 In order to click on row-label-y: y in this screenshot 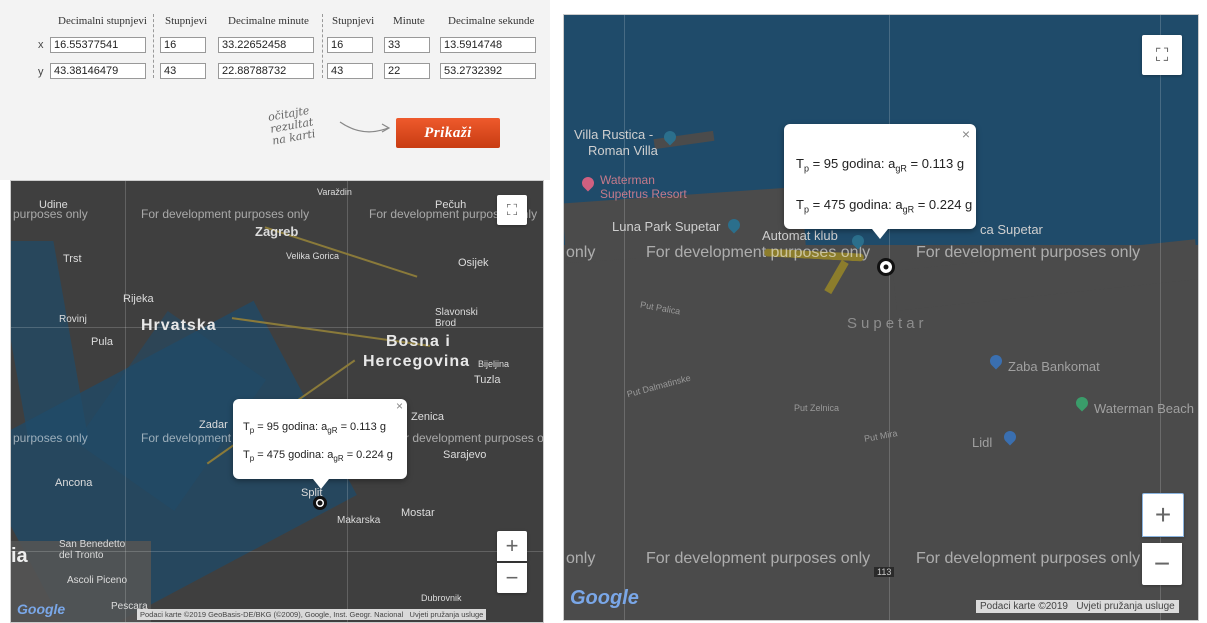, I will do `click(41, 72)`.